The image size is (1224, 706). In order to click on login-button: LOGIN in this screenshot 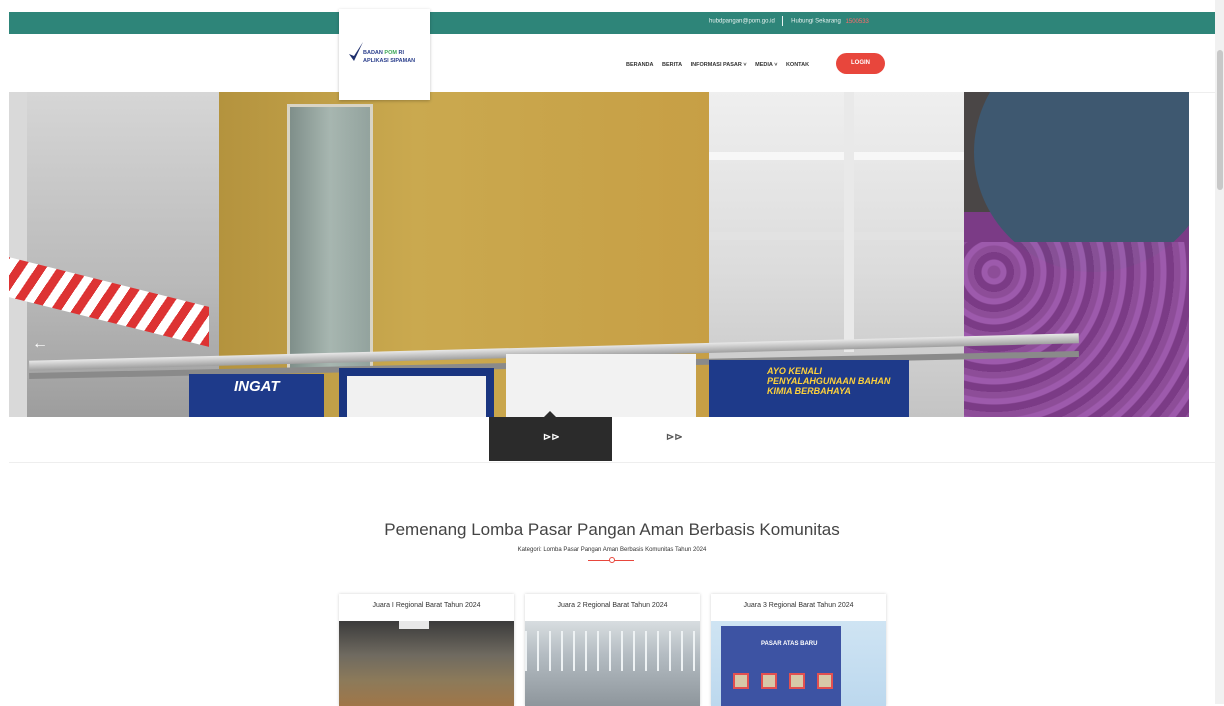, I will do `click(860, 63)`.